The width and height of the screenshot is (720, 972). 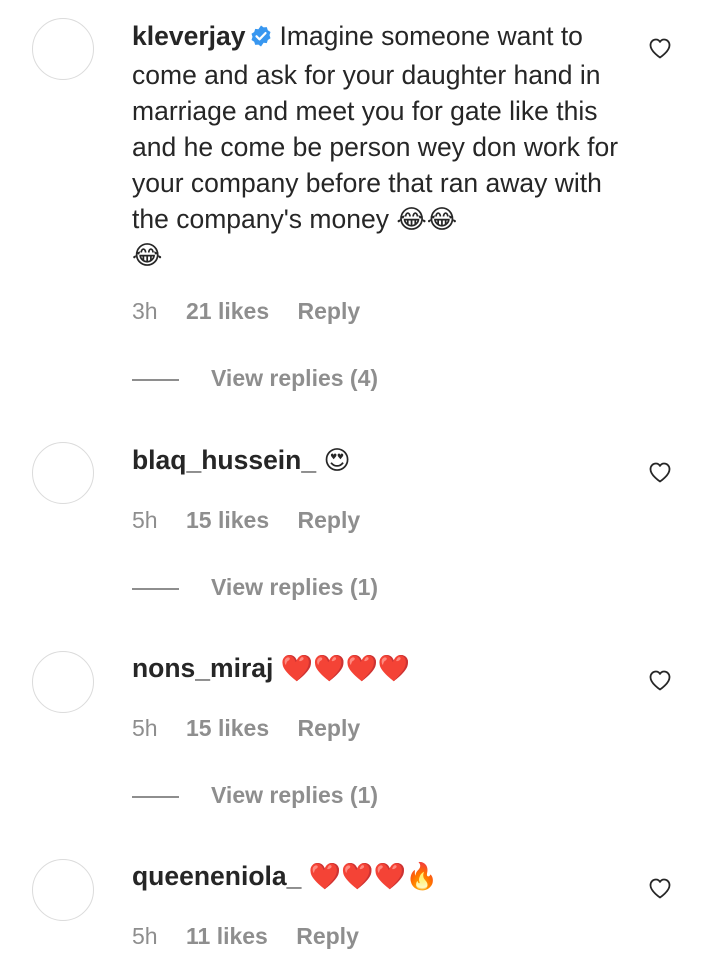 What do you see at coordinates (145, 311) in the screenshot?
I see `comment-time: 3h` at bounding box center [145, 311].